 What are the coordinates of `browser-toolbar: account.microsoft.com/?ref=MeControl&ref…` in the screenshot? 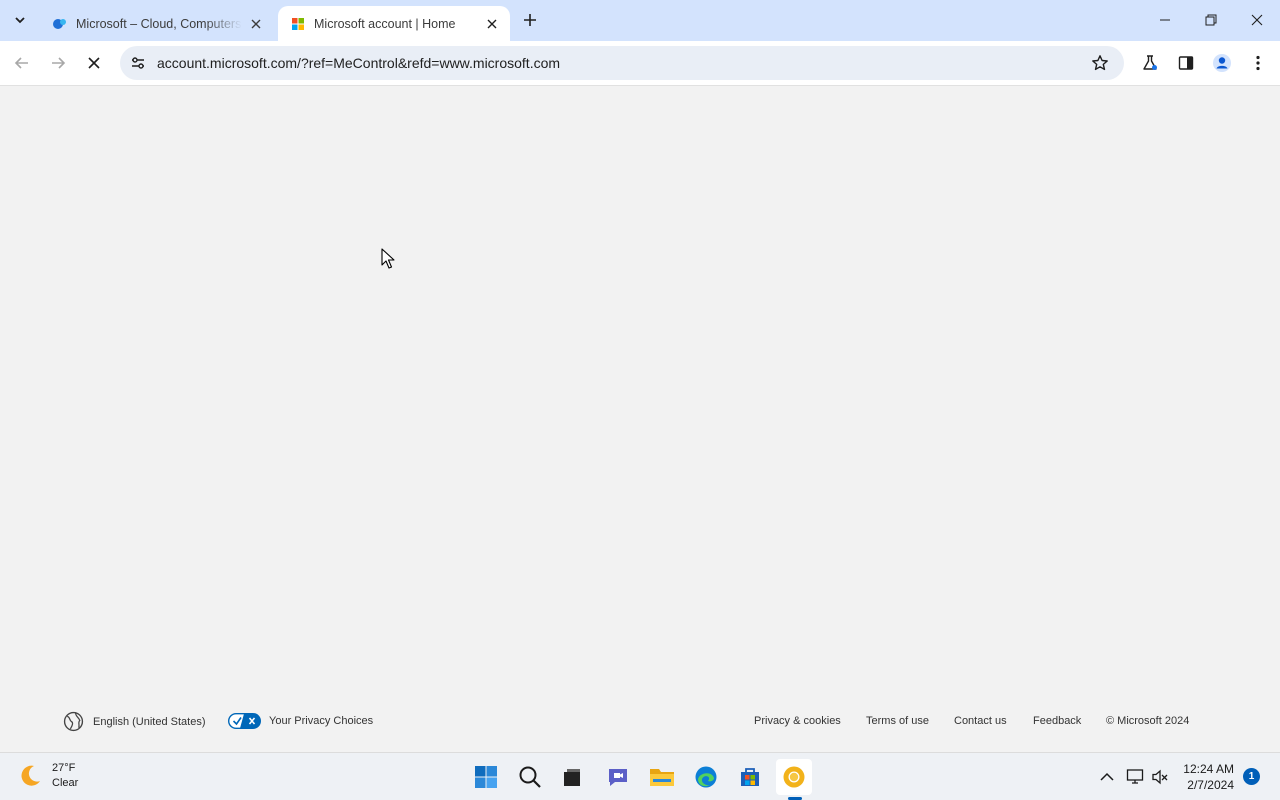 It's located at (640, 63).